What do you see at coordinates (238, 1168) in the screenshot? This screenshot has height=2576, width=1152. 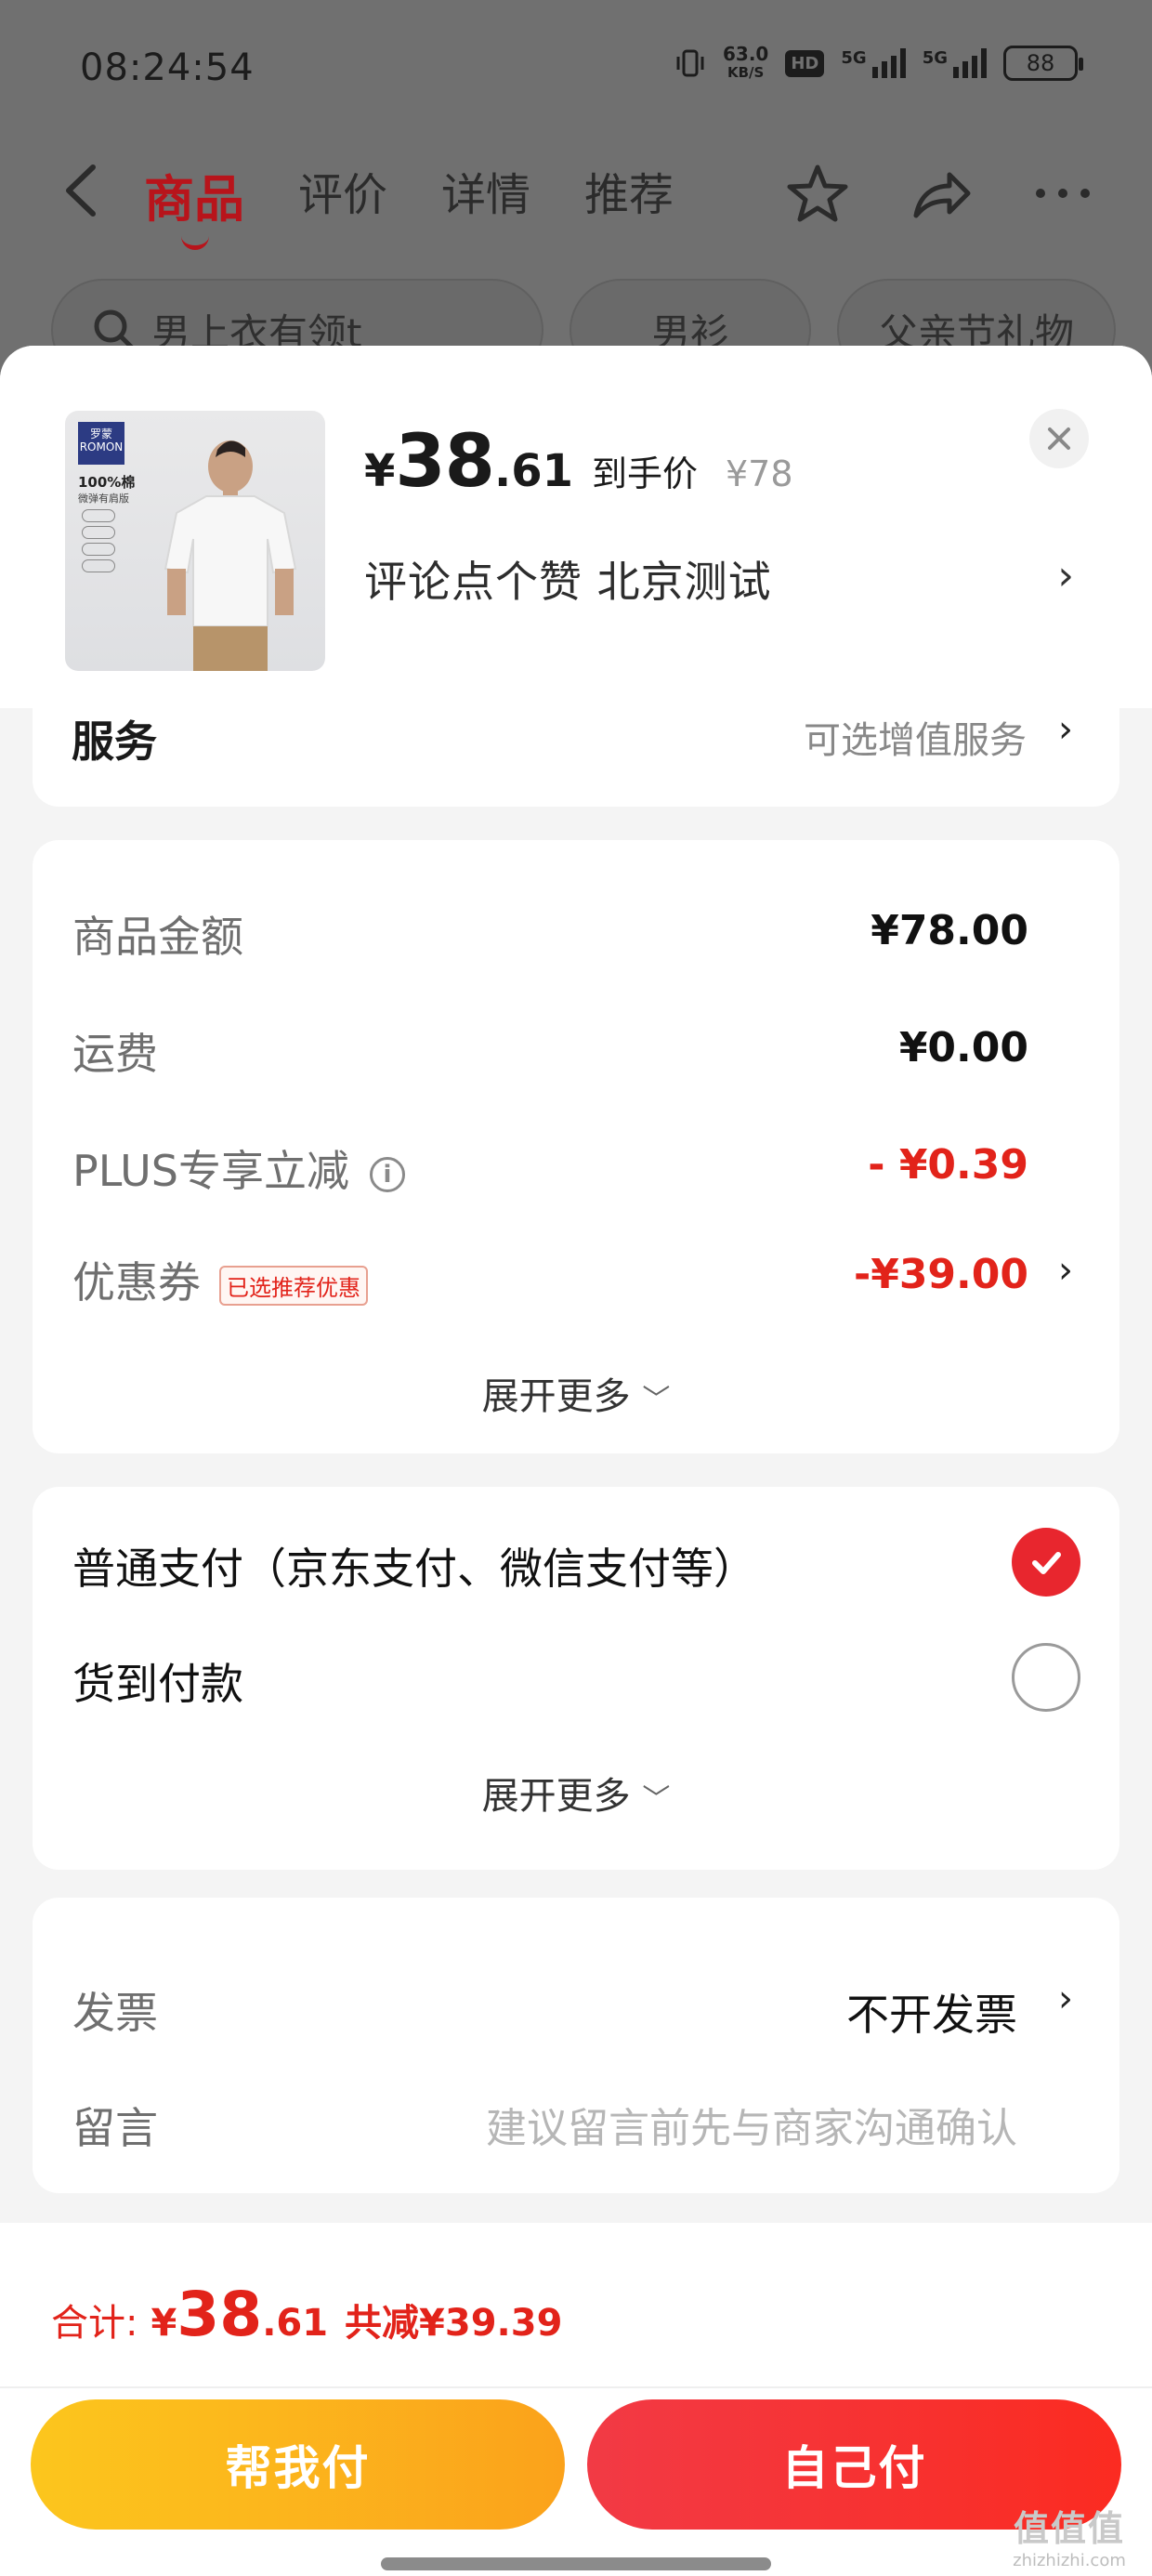 I see `plus-discount-label: PLUS专享立减 i` at bounding box center [238, 1168].